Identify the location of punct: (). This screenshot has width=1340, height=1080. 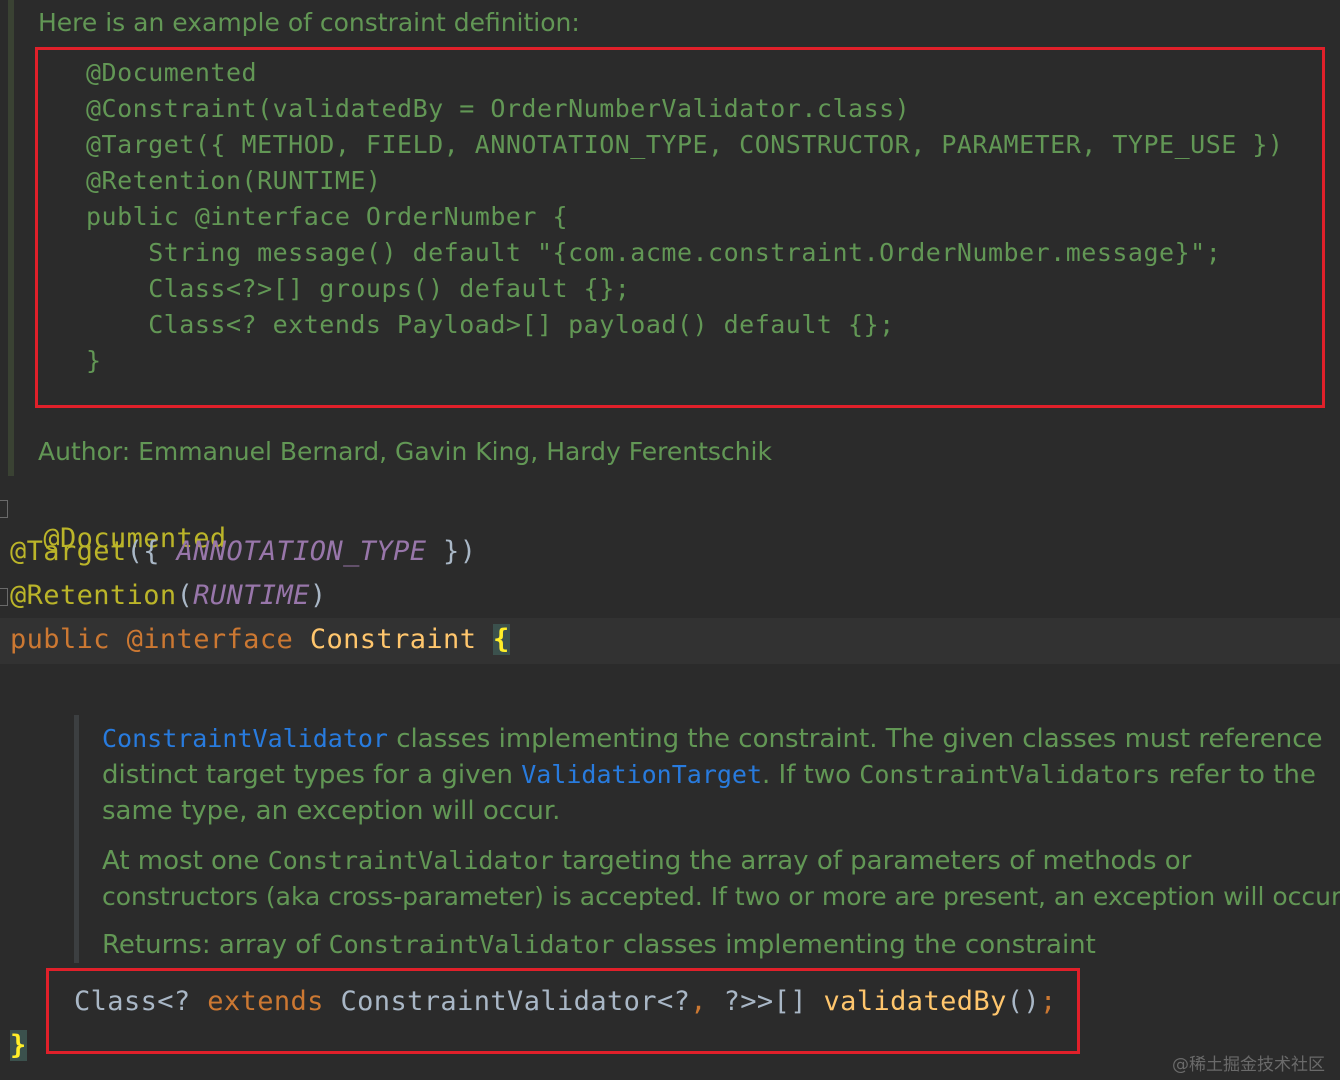
(1023, 1001).